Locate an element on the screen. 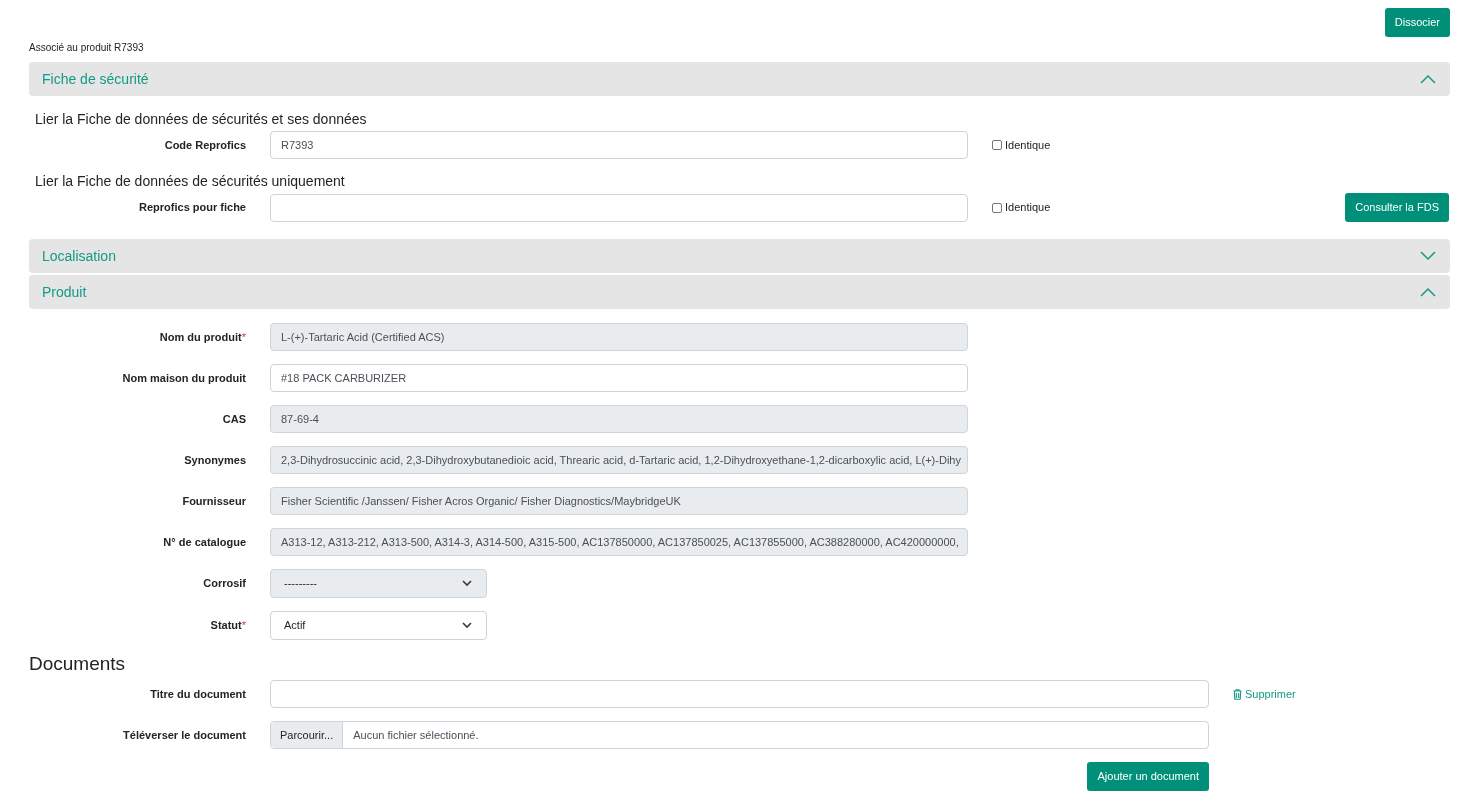 This screenshot has height=810, width=1462. documents-heading: Documents is located at coordinates (78, 664).